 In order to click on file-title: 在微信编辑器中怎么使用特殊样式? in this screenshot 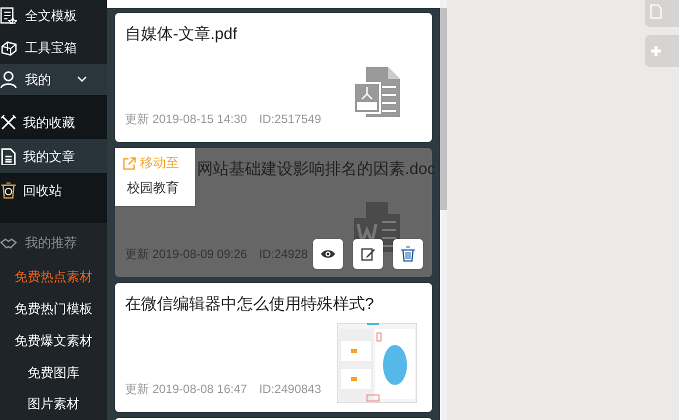, I will do `click(249, 304)`.